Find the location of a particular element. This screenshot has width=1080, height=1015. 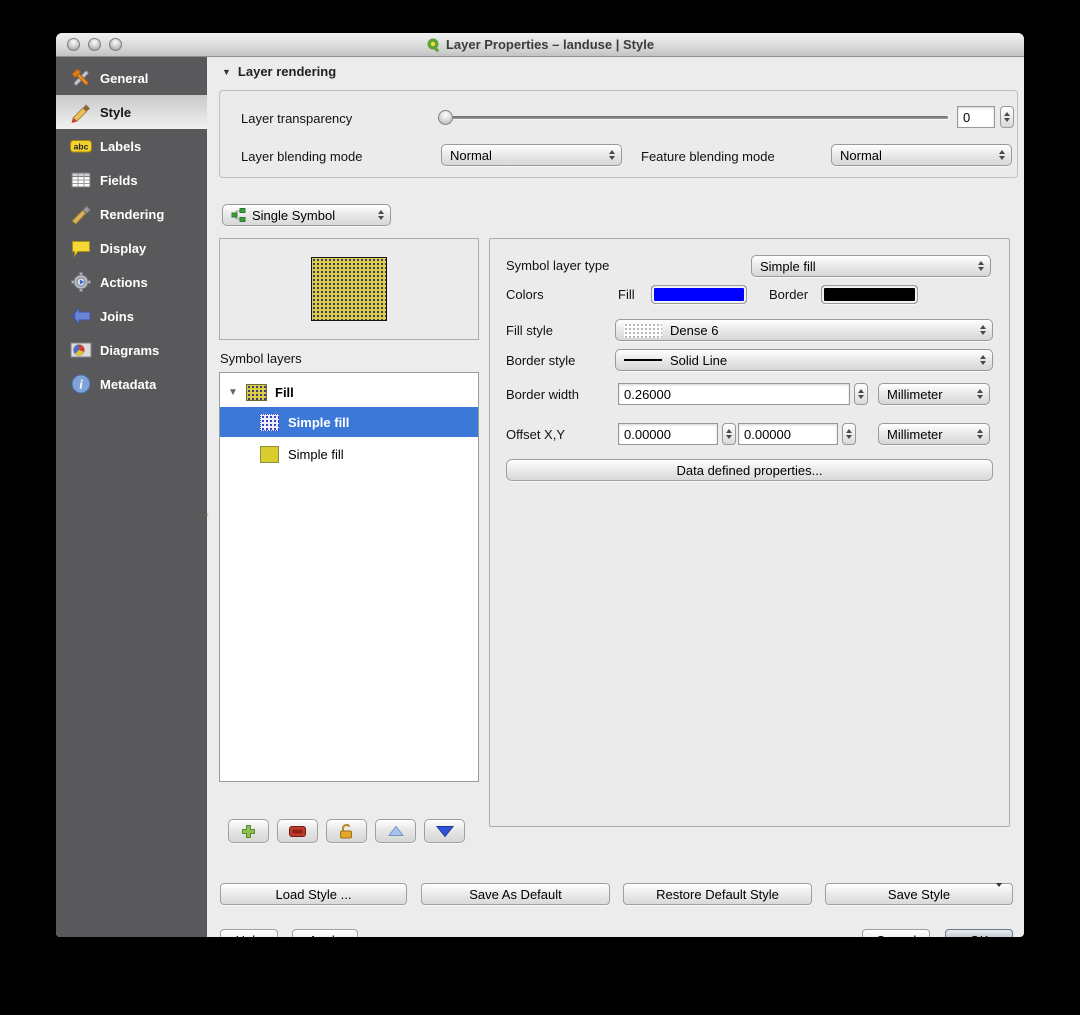

transparency-slider-knob is located at coordinates (445, 117).